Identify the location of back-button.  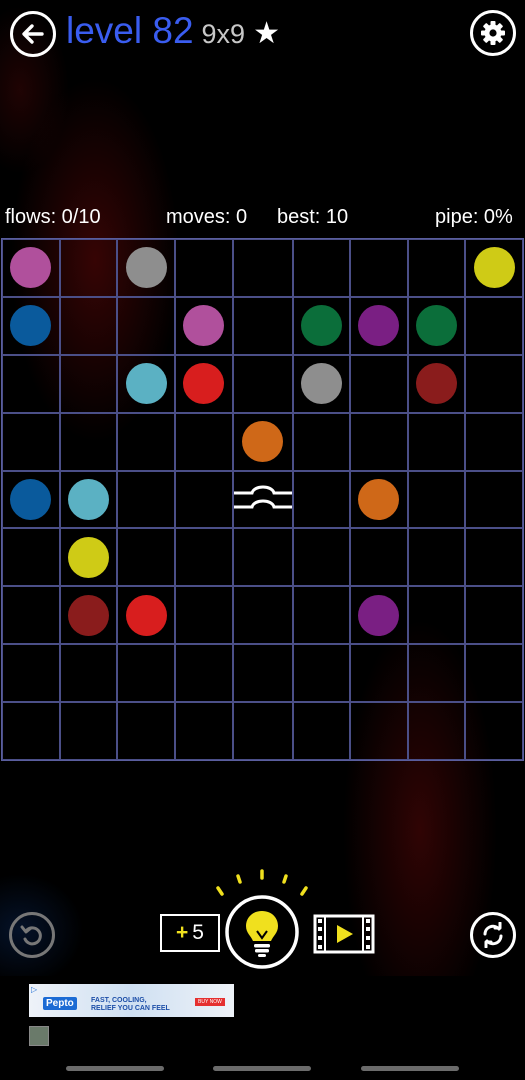
(33, 34).